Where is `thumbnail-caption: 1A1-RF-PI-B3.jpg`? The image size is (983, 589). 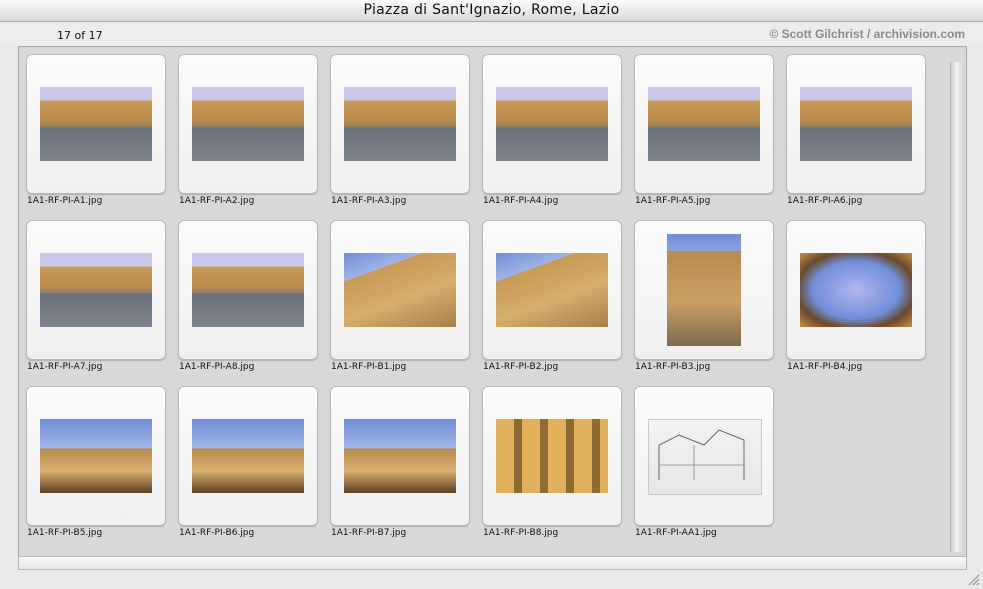 thumbnail-caption: 1A1-RF-PI-B3.jpg is located at coordinates (673, 367).